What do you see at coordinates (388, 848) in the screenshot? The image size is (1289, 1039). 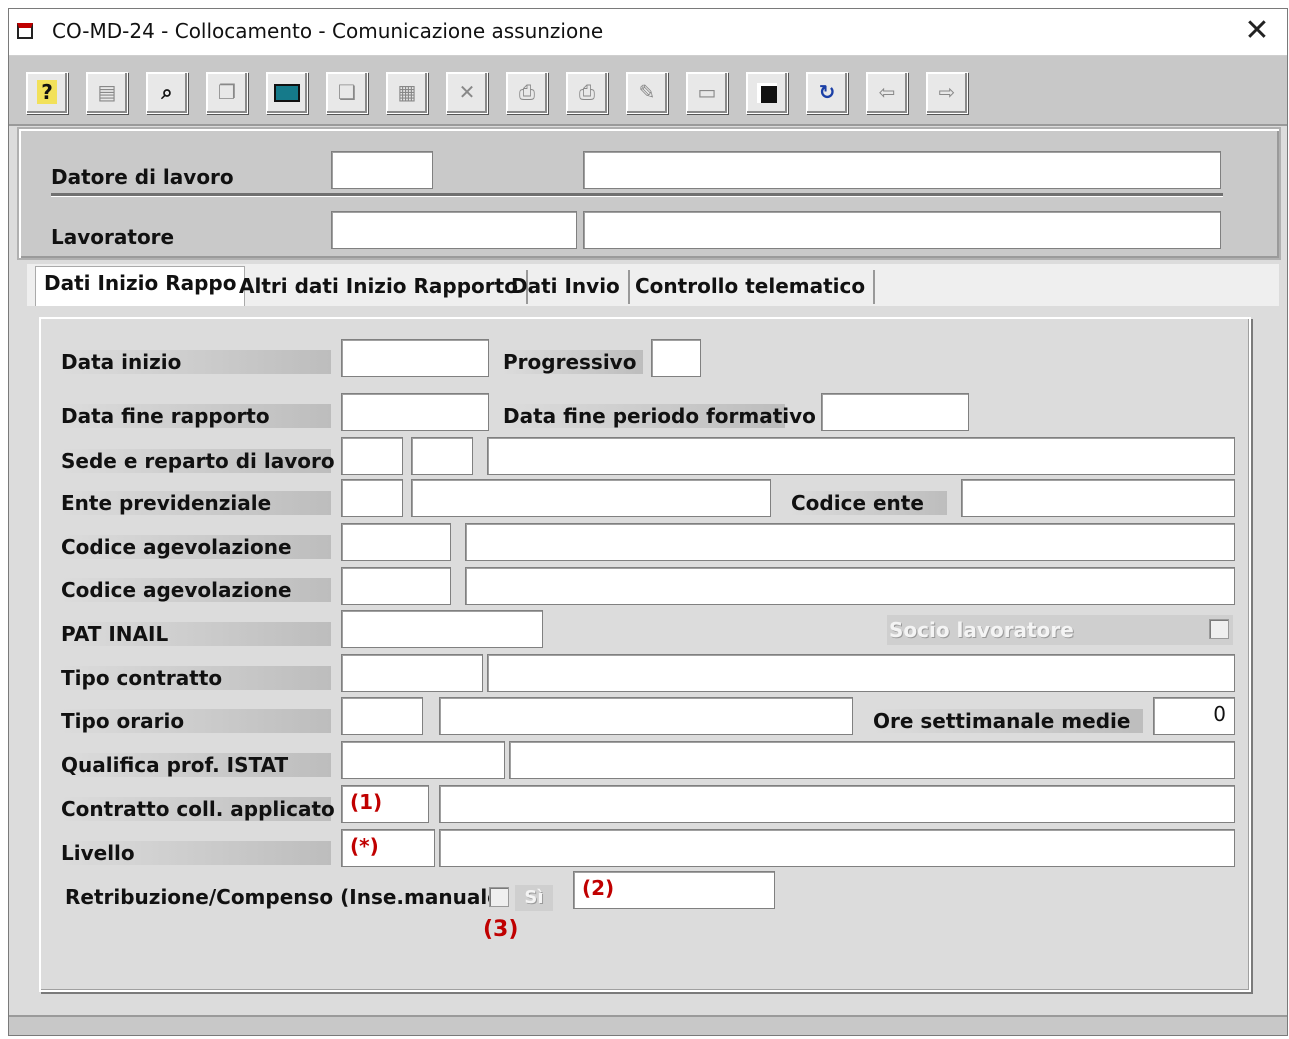 I see `livello-code-input: (*)` at bounding box center [388, 848].